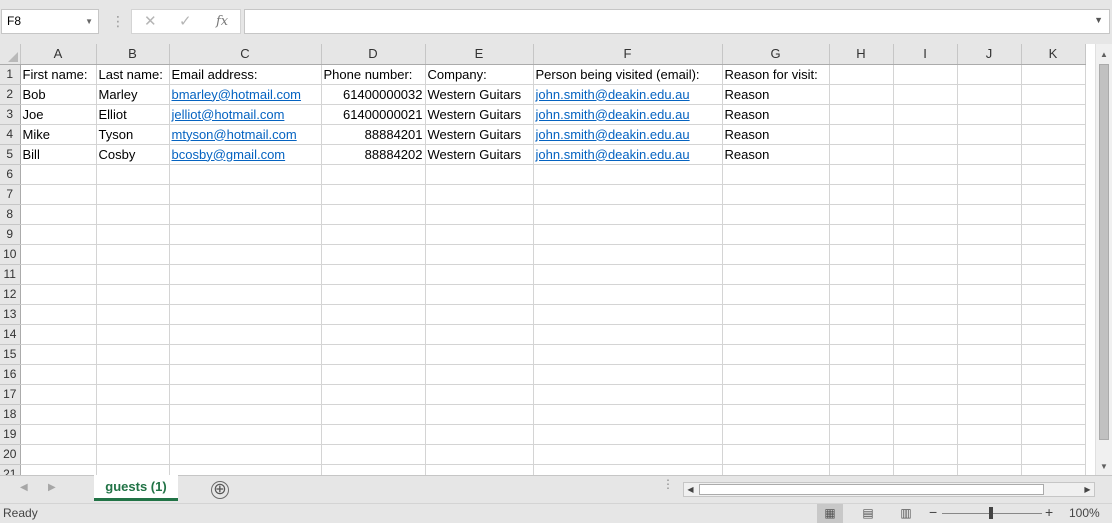 The width and height of the screenshot is (1112, 523). I want to click on cell-d4: 88884201, so click(373, 134).